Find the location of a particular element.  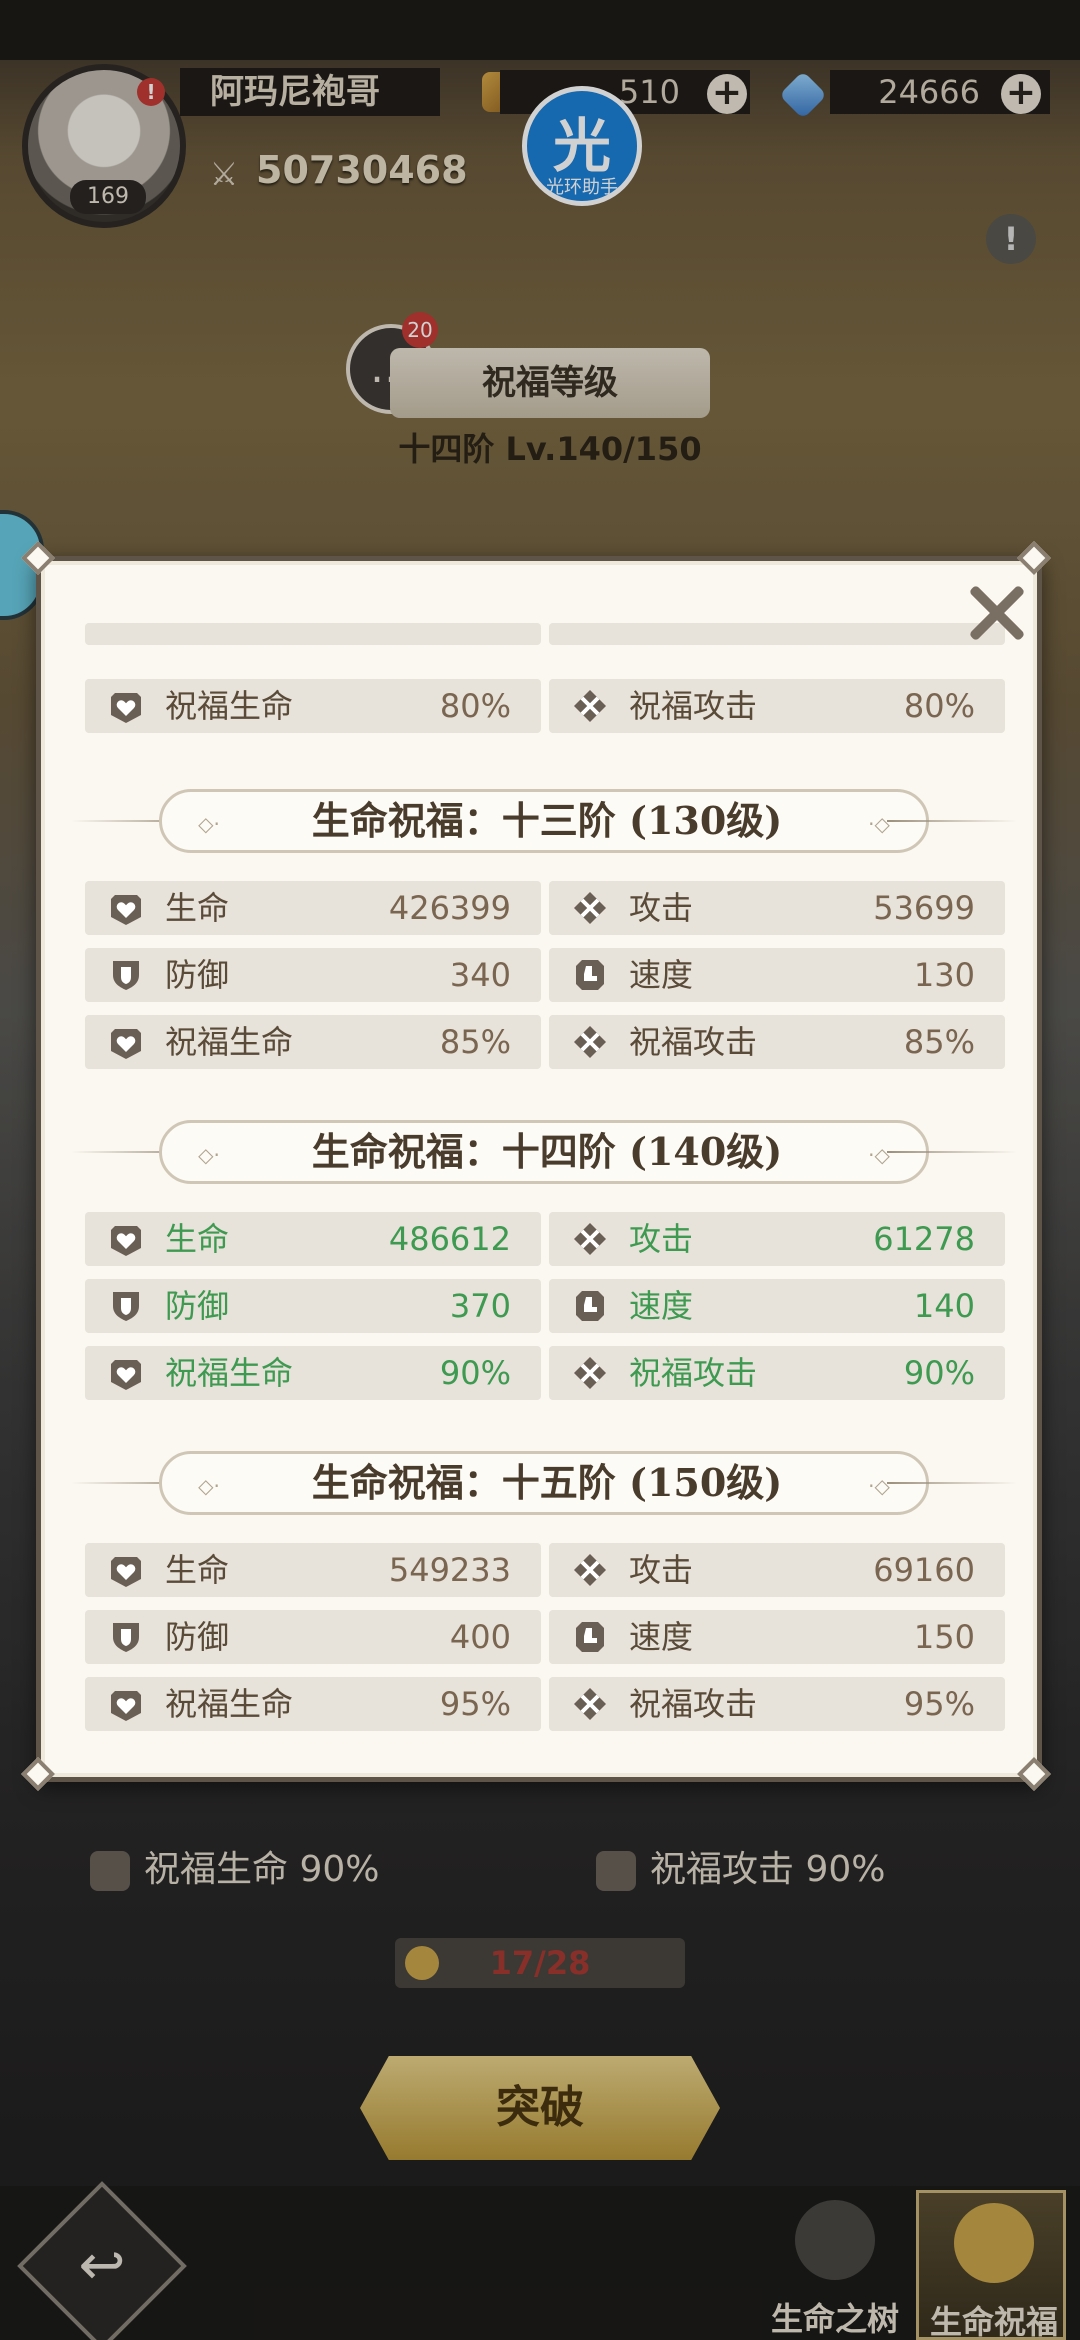

stat-value: 69160 is located at coordinates (924, 1570).